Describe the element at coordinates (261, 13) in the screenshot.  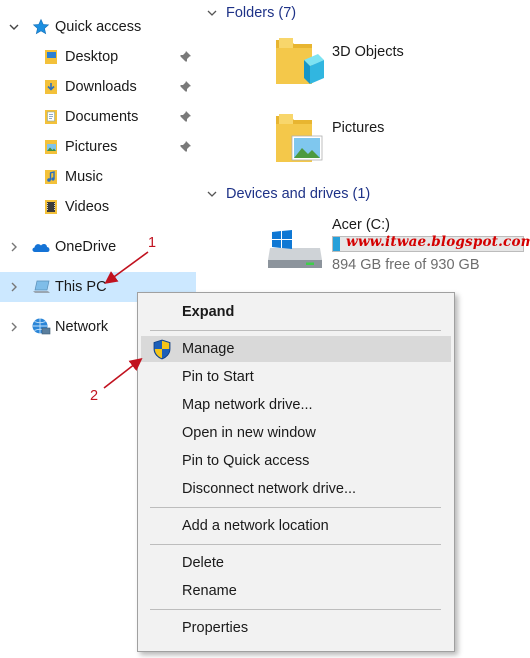
I see `folders-header-label: Folders (7)` at that location.